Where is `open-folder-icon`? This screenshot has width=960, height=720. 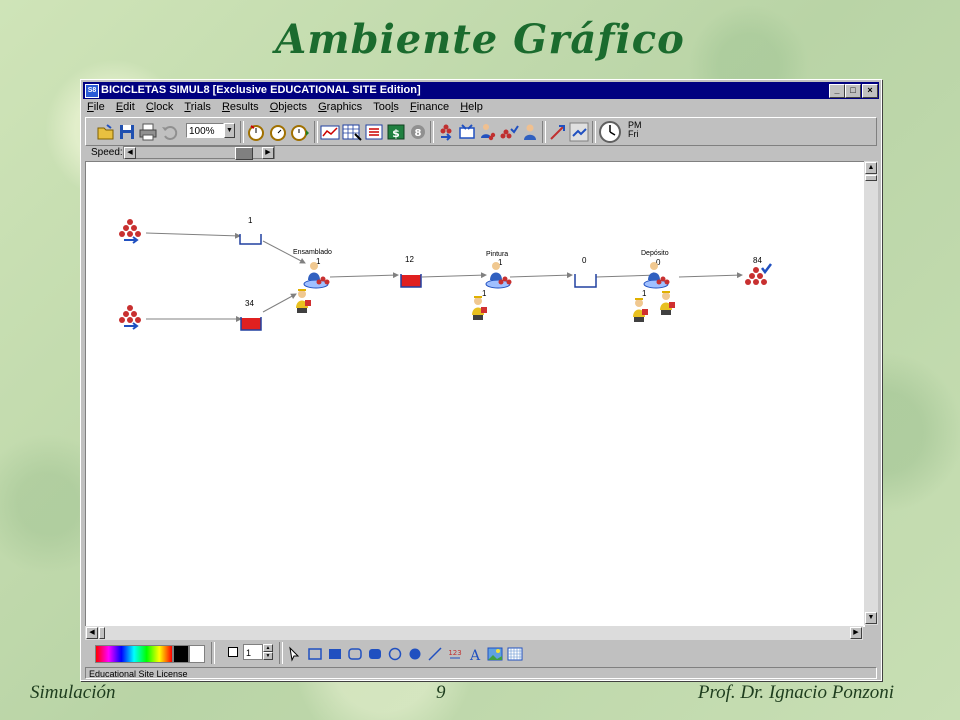
open-folder-icon is located at coordinates (106, 132).